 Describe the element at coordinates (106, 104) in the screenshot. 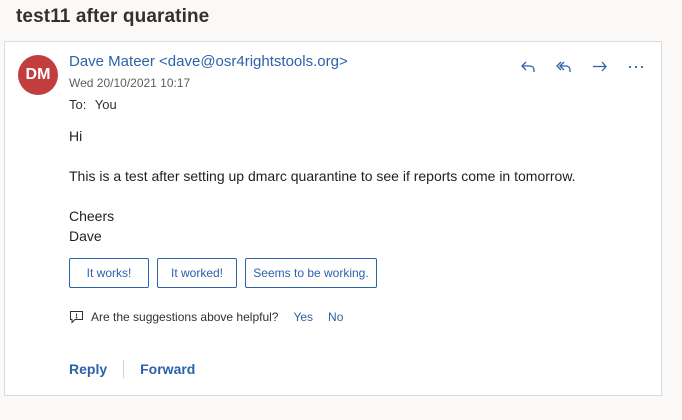

I see `recipient-value: You` at that location.